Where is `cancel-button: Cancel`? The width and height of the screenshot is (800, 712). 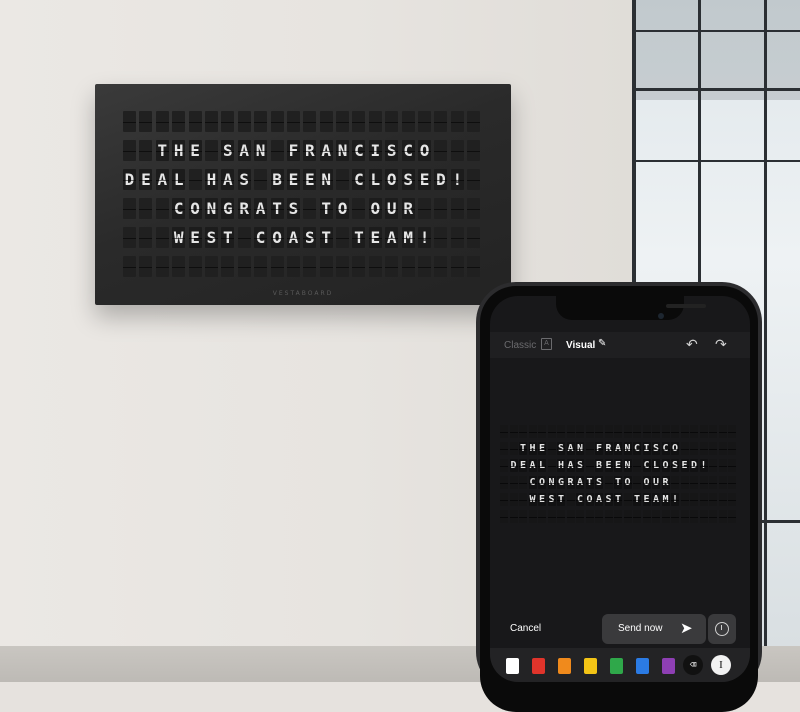 cancel-button: Cancel is located at coordinates (525, 628).